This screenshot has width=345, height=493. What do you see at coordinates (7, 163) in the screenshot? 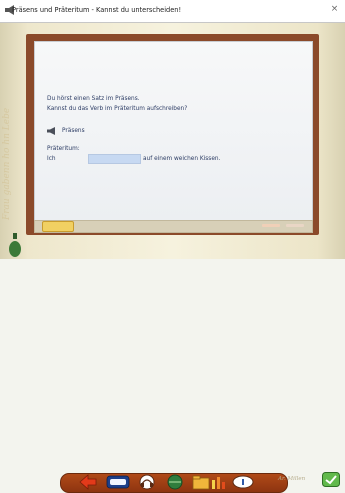
I see `decorative-handwriting: Frau gabenn ho hn Lebe` at bounding box center [7, 163].